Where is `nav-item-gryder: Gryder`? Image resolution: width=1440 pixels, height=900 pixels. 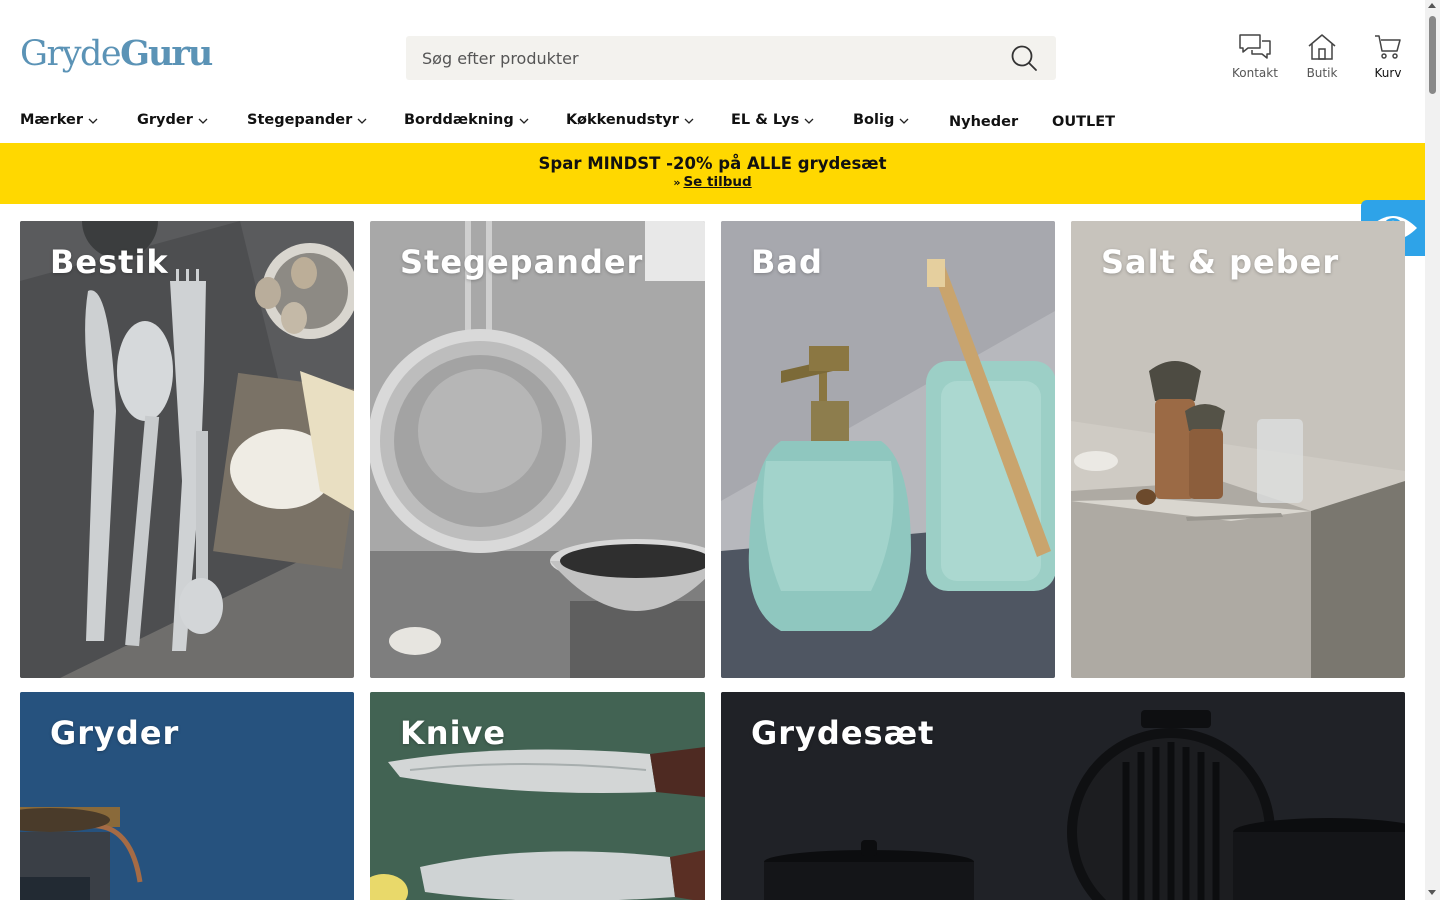
nav-item-gryder: Gryder is located at coordinates (172, 120).